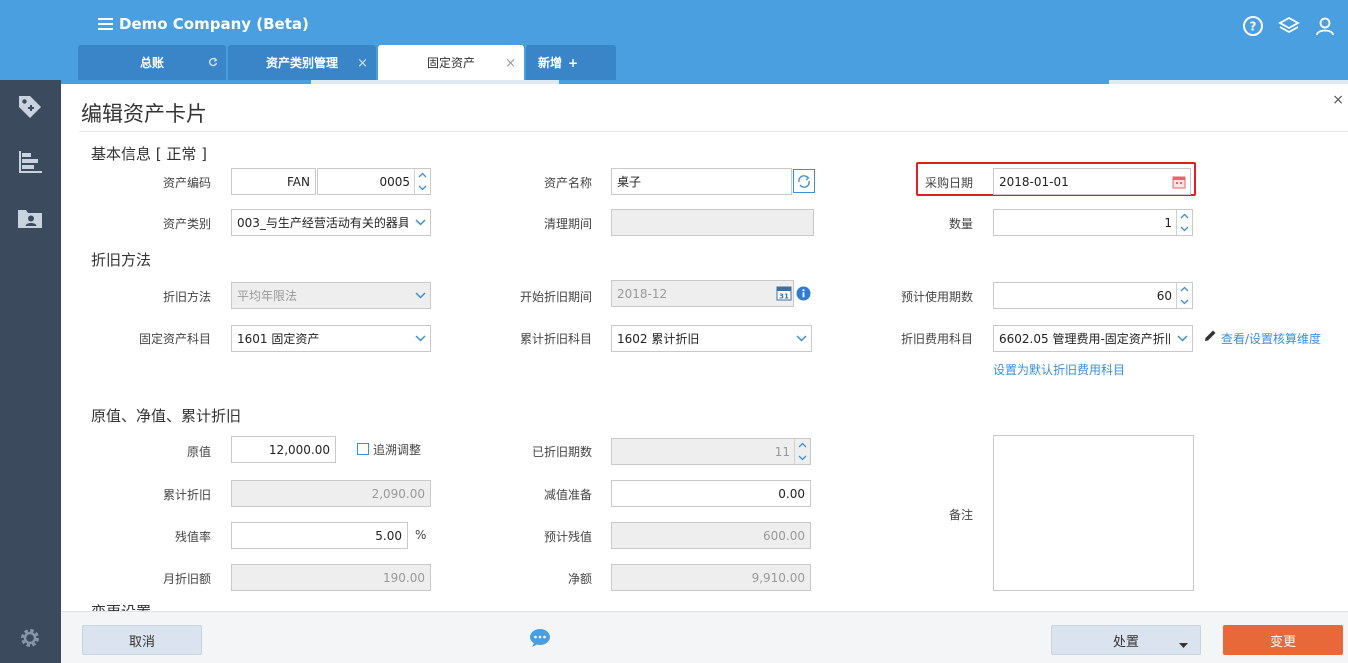 The image size is (1348, 663). What do you see at coordinates (30, 218) in the screenshot?
I see `folder-user-icon` at bounding box center [30, 218].